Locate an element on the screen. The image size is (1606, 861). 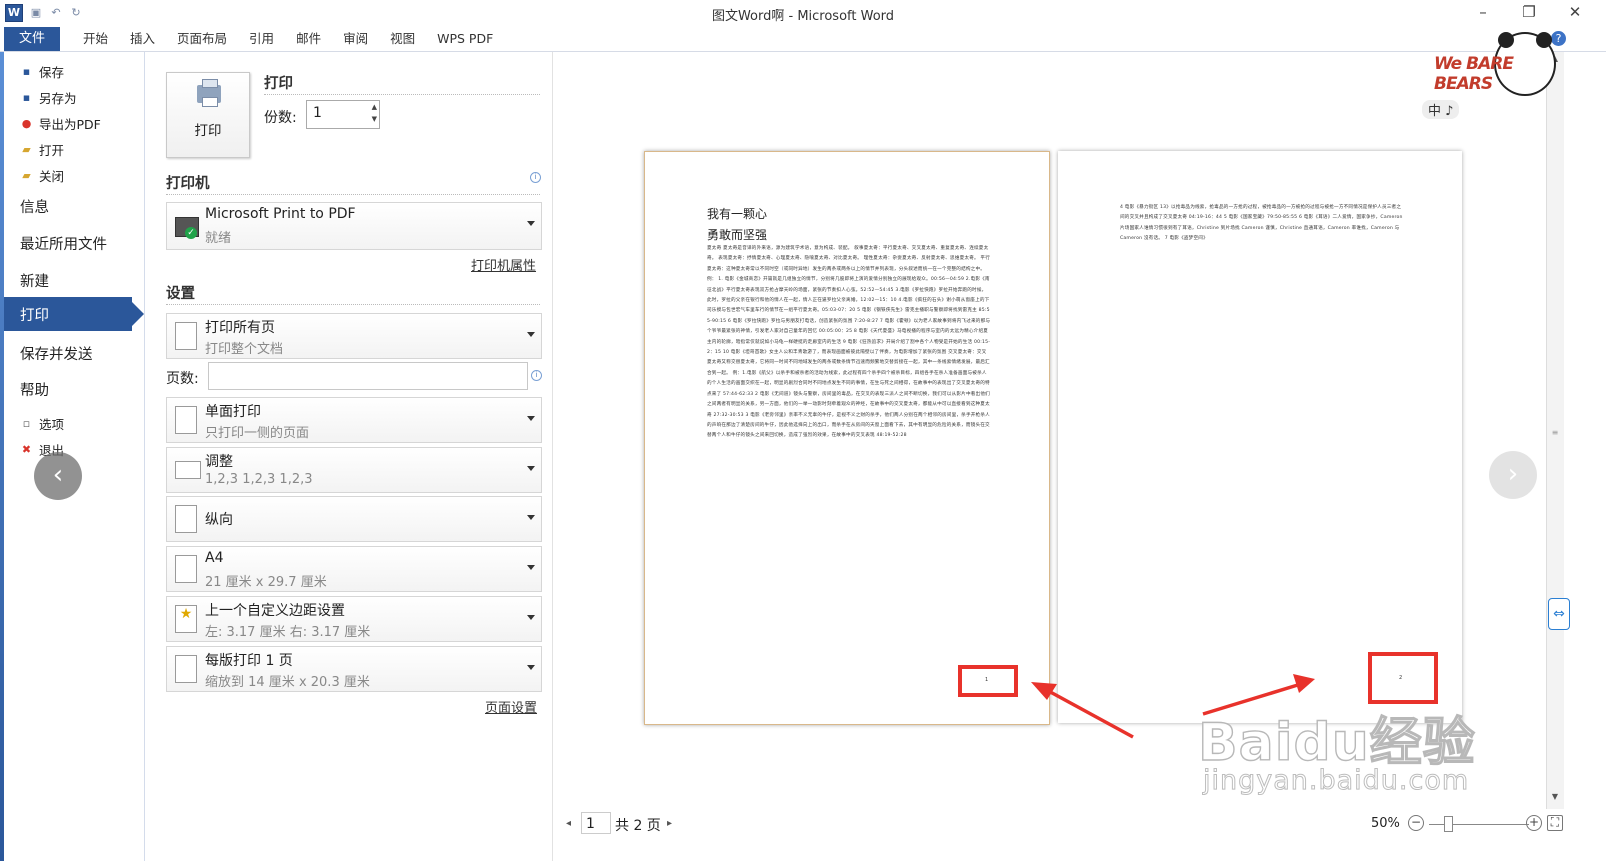
ready-check-icon: ✓ is located at coordinates (191, 233).